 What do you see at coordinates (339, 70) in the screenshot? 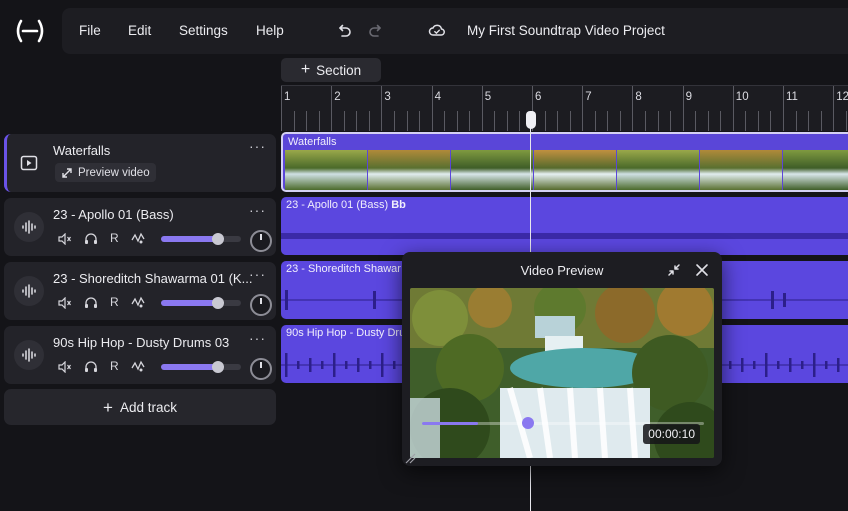
I see `section-label: Section` at bounding box center [339, 70].